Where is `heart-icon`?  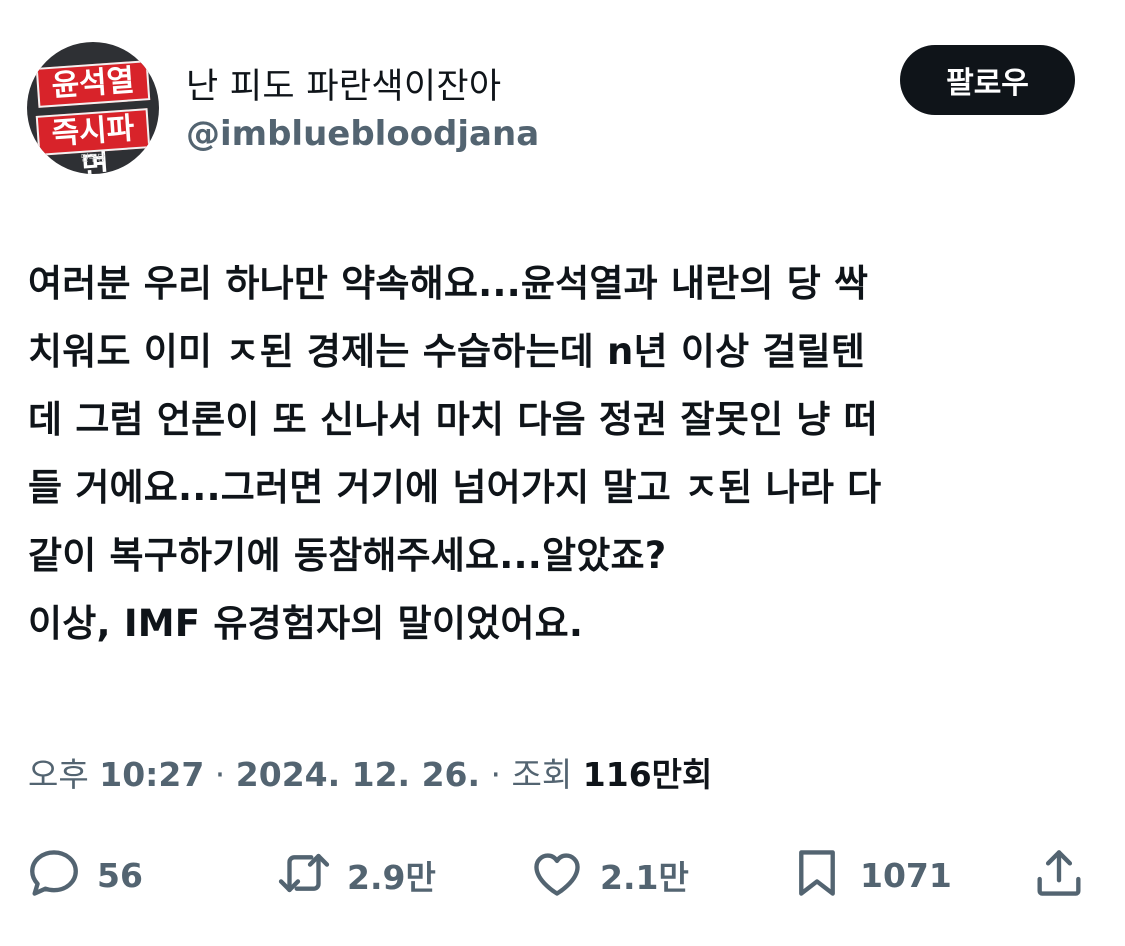 heart-icon is located at coordinates (557, 875).